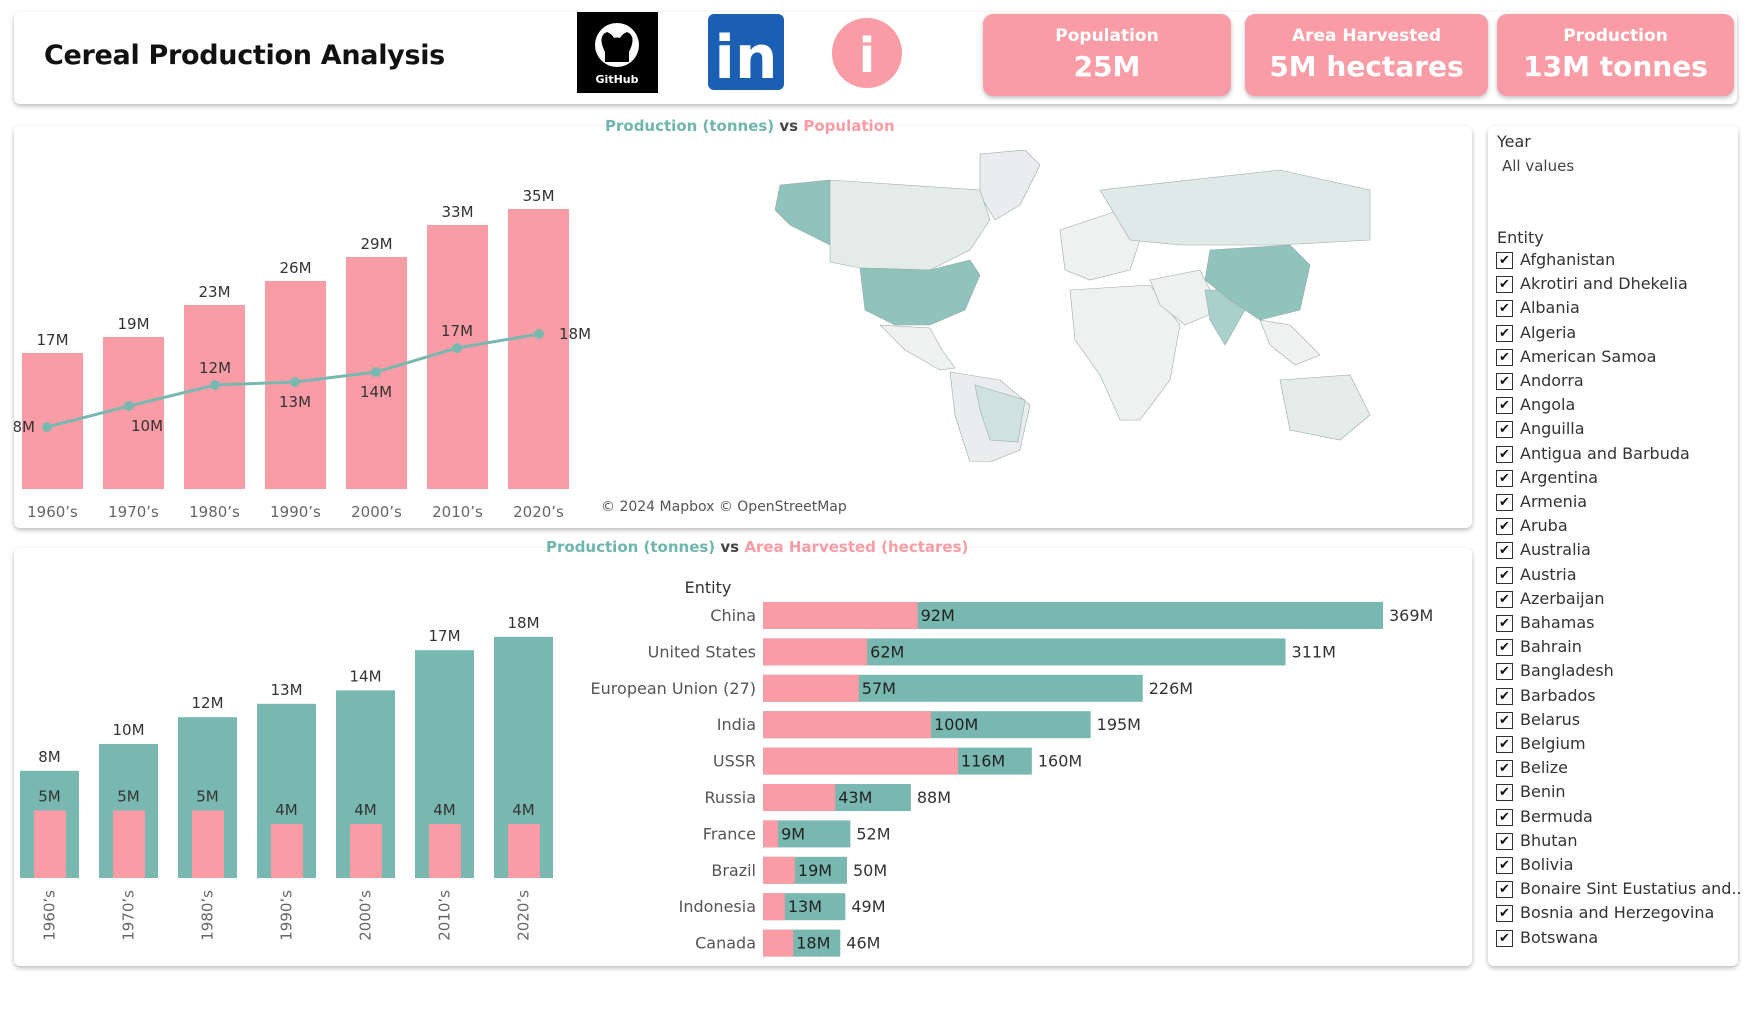  Describe the element at coordinates (376, 512) in the screenshot. I see `x-tick-label: 2000’s` at that location.